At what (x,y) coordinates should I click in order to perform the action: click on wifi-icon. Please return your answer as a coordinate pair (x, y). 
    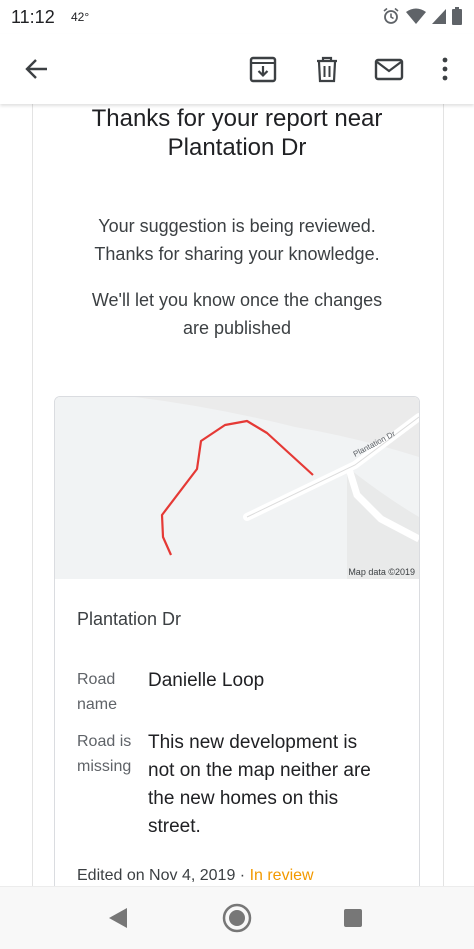
    Looking at the image, I should click on (416, 16).